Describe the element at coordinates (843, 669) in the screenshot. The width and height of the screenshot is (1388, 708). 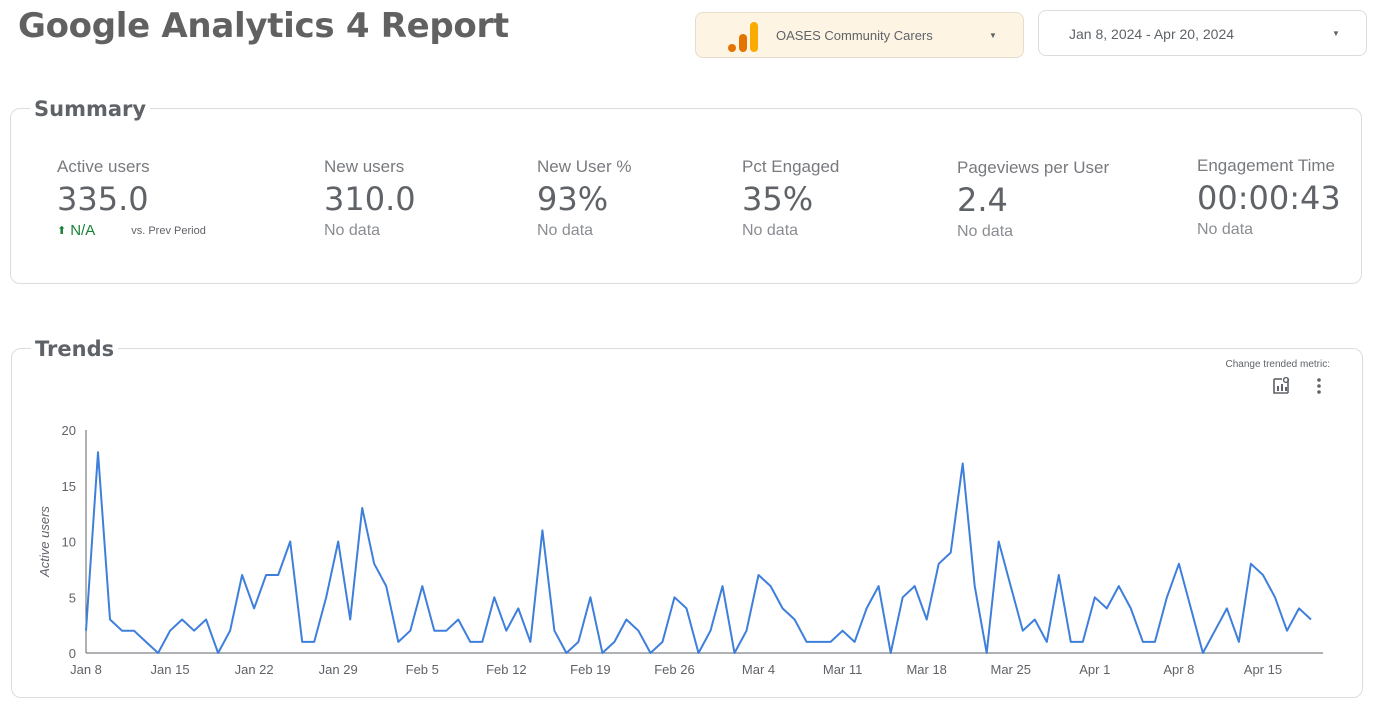
I see `x-tick-label: Mar 11` at that location.